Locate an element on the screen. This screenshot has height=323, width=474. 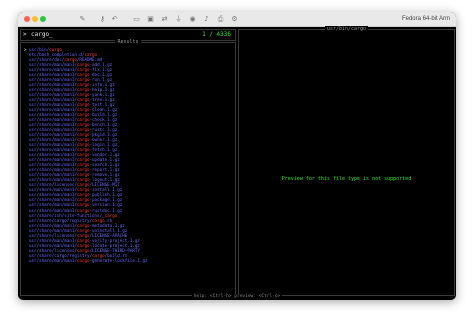
audio-icon: ♪ is located at coordinates (206, 19).